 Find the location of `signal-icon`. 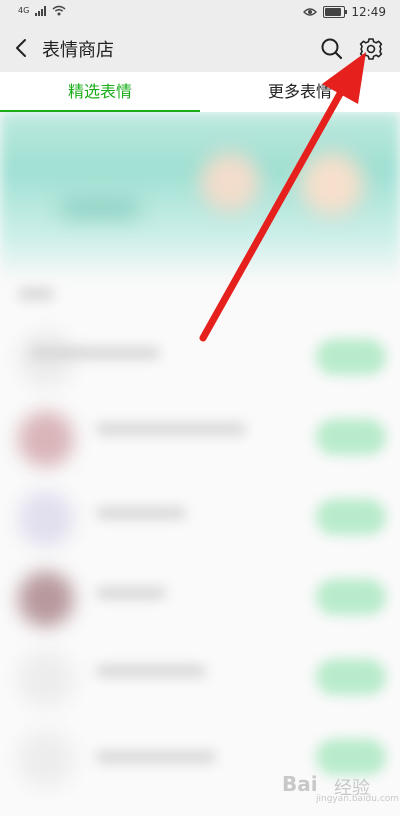

signal-icon is located at coordinates (41, 10).